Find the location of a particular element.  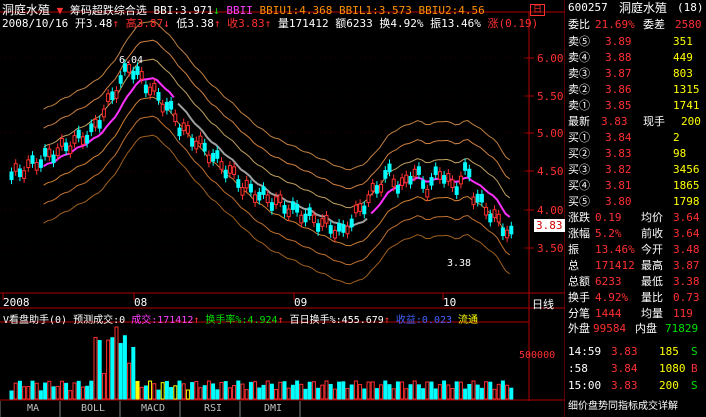

bottom-menu: 细价盘势同指标成交详解 is located at coordinates (635, 407).